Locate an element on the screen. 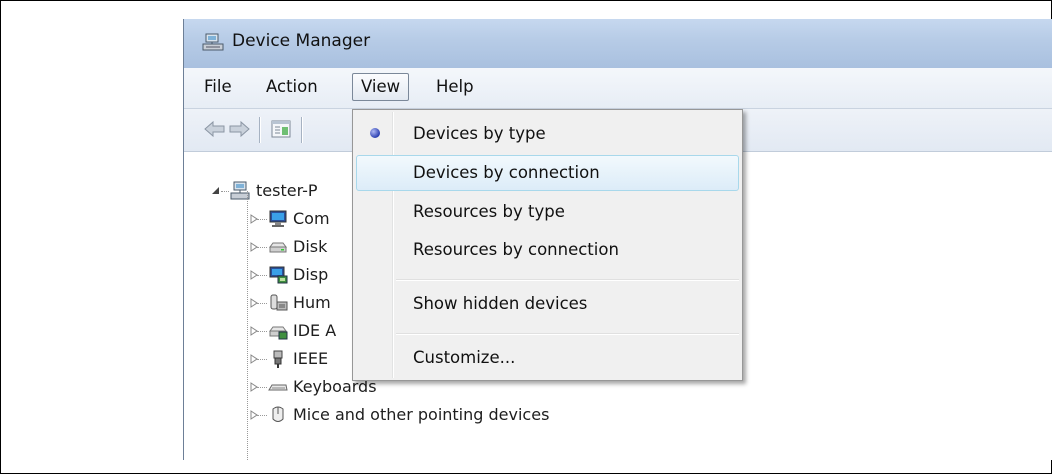 Image resolution: width=1052 pixels, height=474 pixels. disk-drive-icon is located at coordinates (278, 247).